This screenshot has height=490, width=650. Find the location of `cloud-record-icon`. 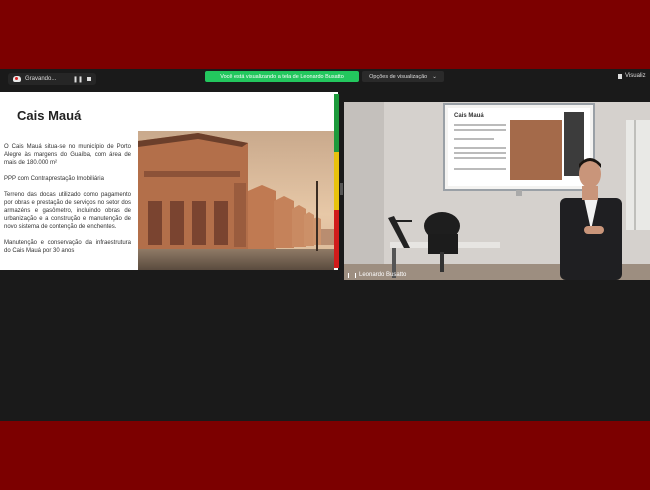

cloud-record-icon is located at coordinates (17, 79).